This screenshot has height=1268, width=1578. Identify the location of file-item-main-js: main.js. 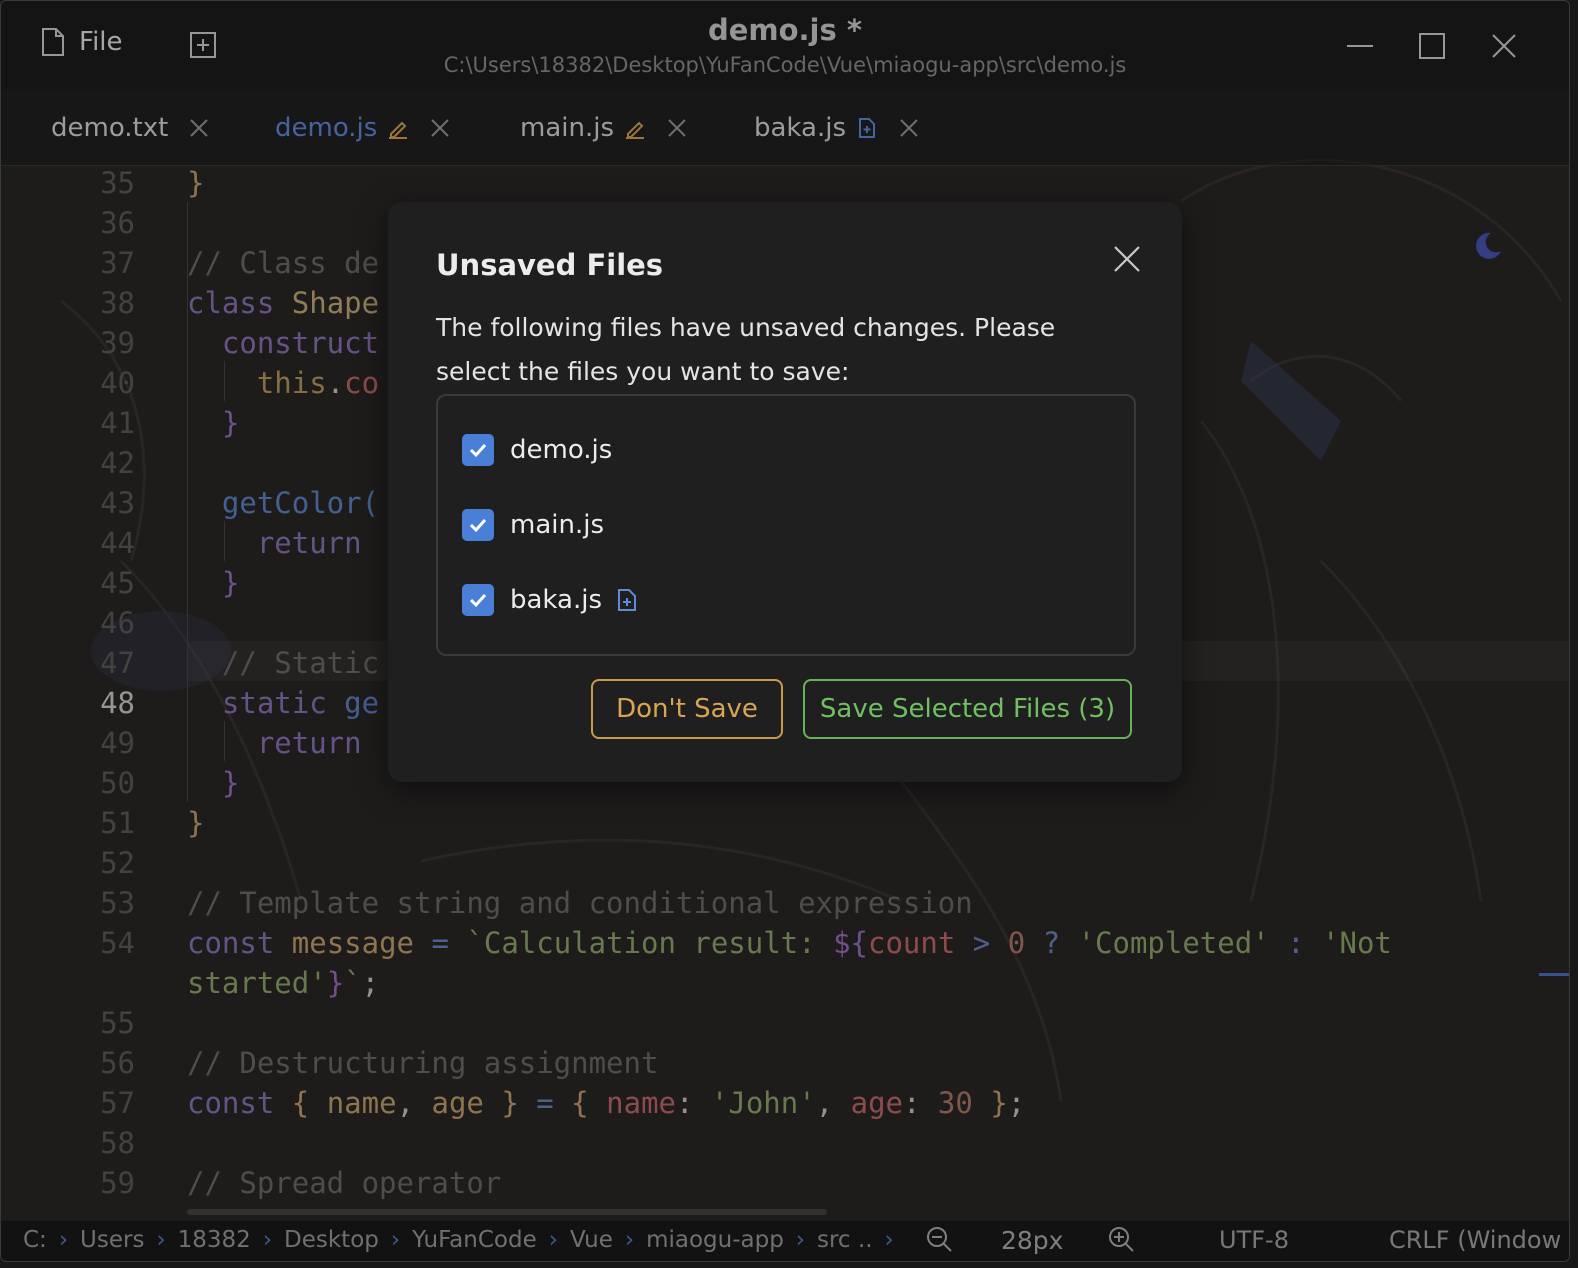
(533, 525).